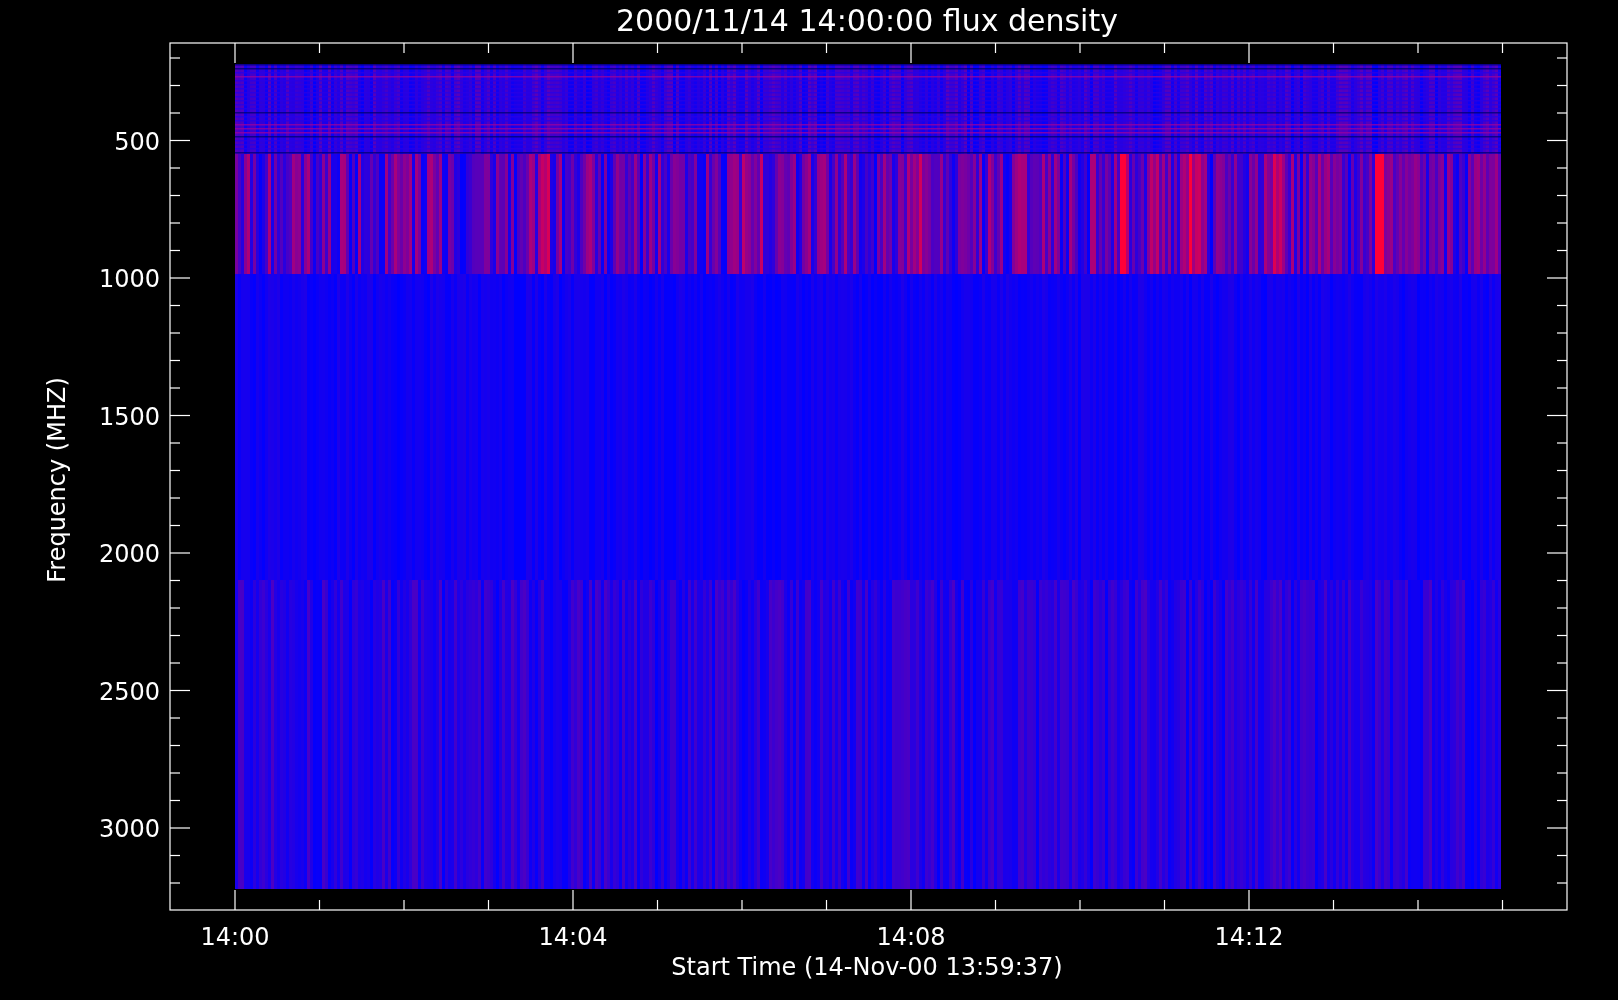 This screenshot has height=1000, width=1618. Describe the element at coordinates (57, 480) in the screenshot. I see `y-axis-label: Frequency (MHZ)` at that location.